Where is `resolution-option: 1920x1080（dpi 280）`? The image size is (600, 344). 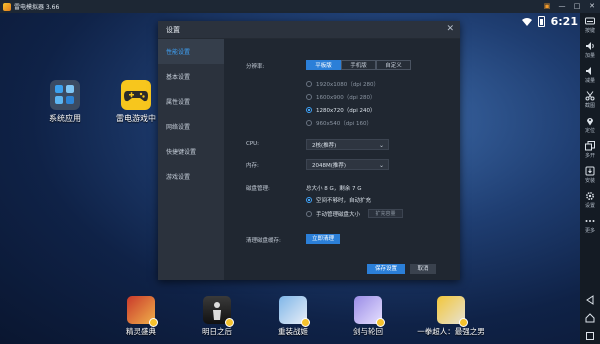 resolution-option: 1920x1080（dpi 280） is located at coordinates (342, 84).